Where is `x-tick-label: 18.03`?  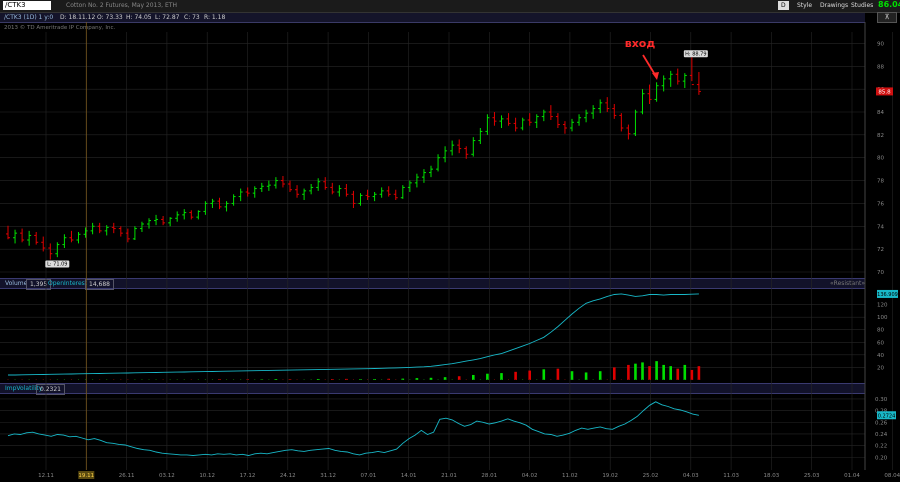
x-tick-label: 18.03 is located at coordinates (772, 476).